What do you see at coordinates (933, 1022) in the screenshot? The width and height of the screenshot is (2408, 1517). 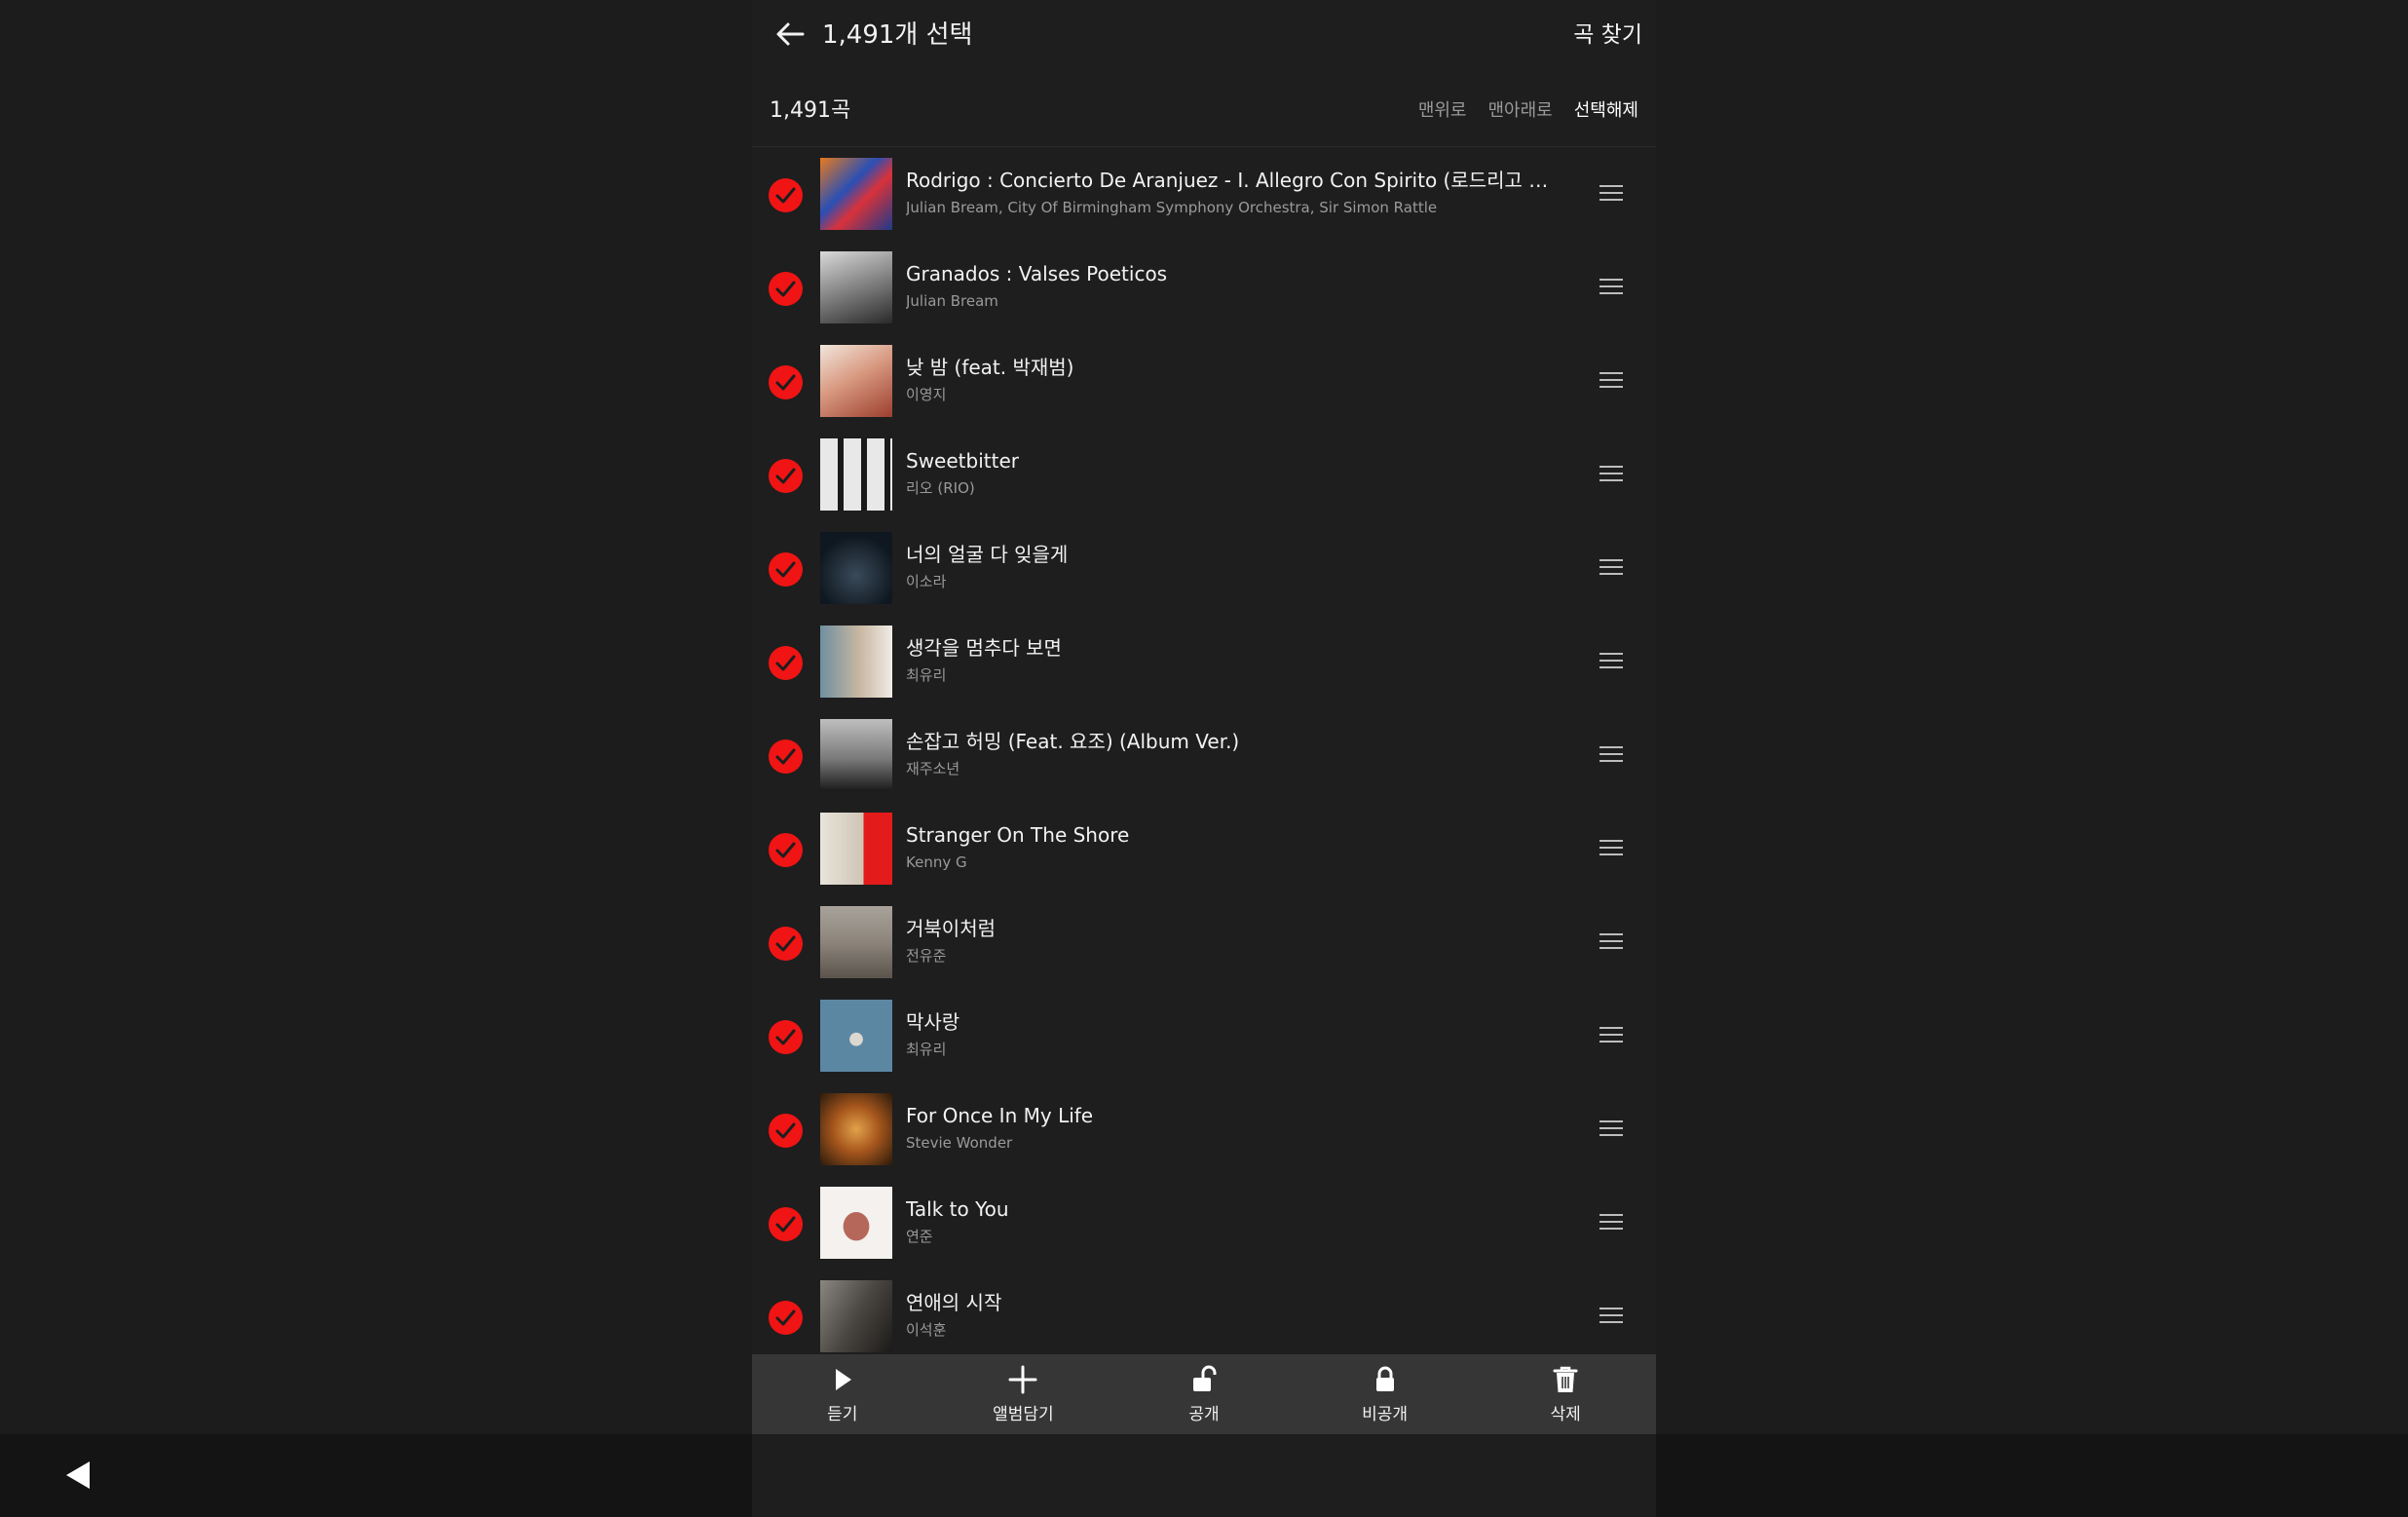 I see `song-title: 막사랑` at bounding box center [933, 1022].